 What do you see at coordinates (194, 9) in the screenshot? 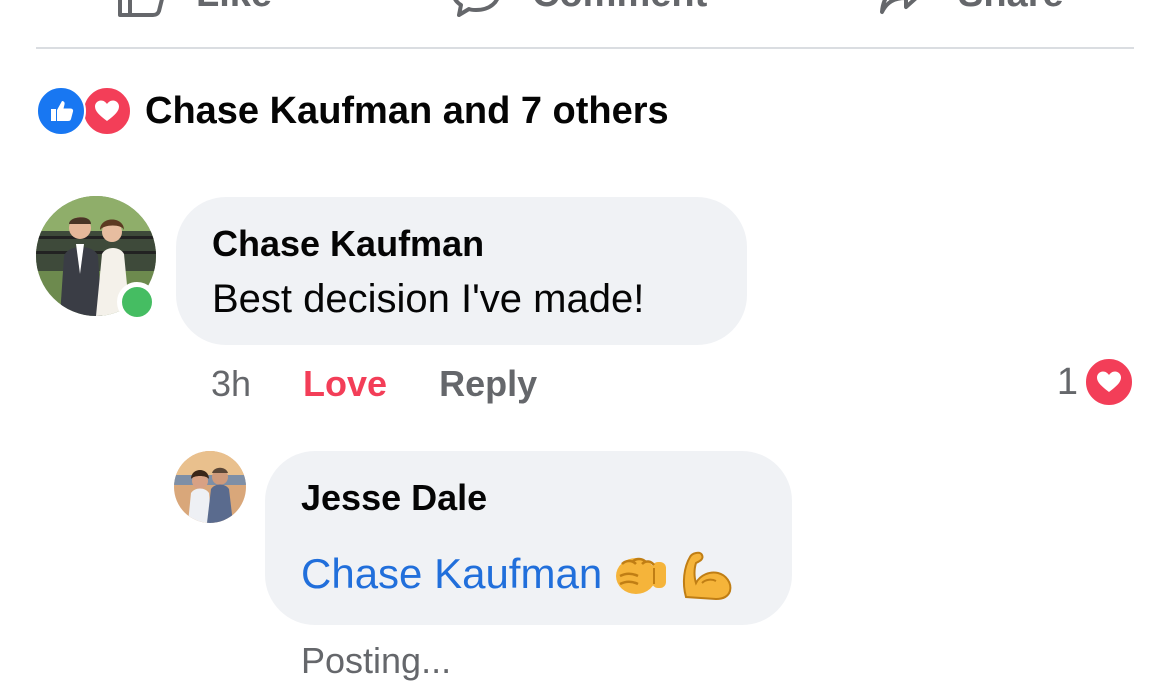
I see `like-button: Like` at bounding box center [194, 9].